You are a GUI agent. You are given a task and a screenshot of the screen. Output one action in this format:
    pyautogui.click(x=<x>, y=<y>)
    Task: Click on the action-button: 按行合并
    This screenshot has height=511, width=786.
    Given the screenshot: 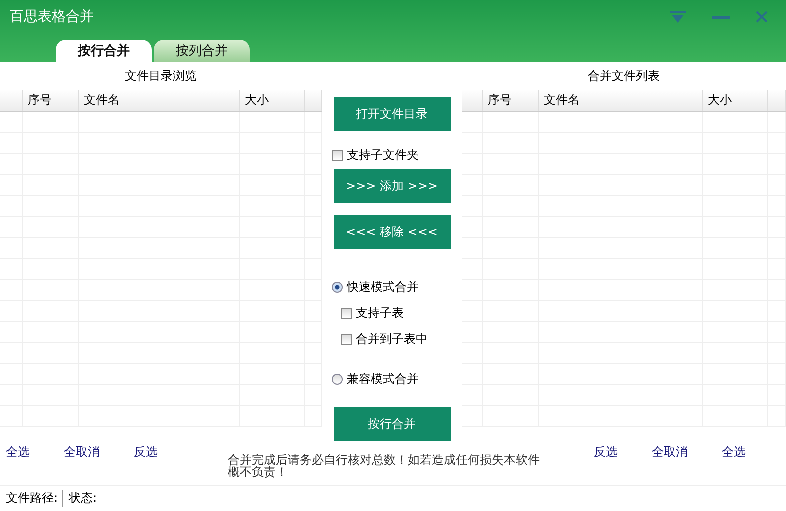 What is the action you would take?
    pyautogui.click(x=392, y=424)
    